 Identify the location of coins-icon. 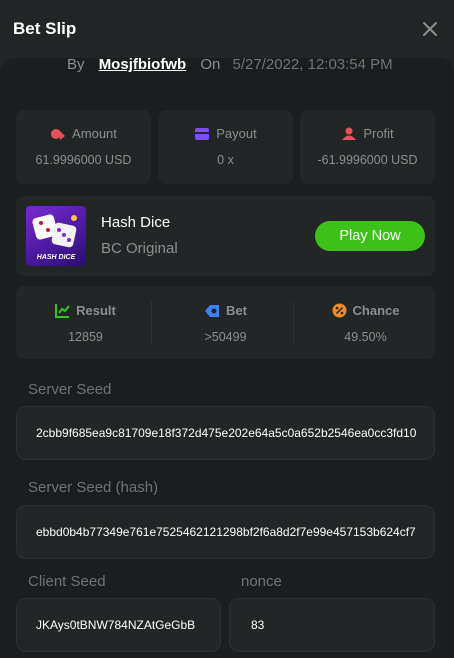
(58, 134).